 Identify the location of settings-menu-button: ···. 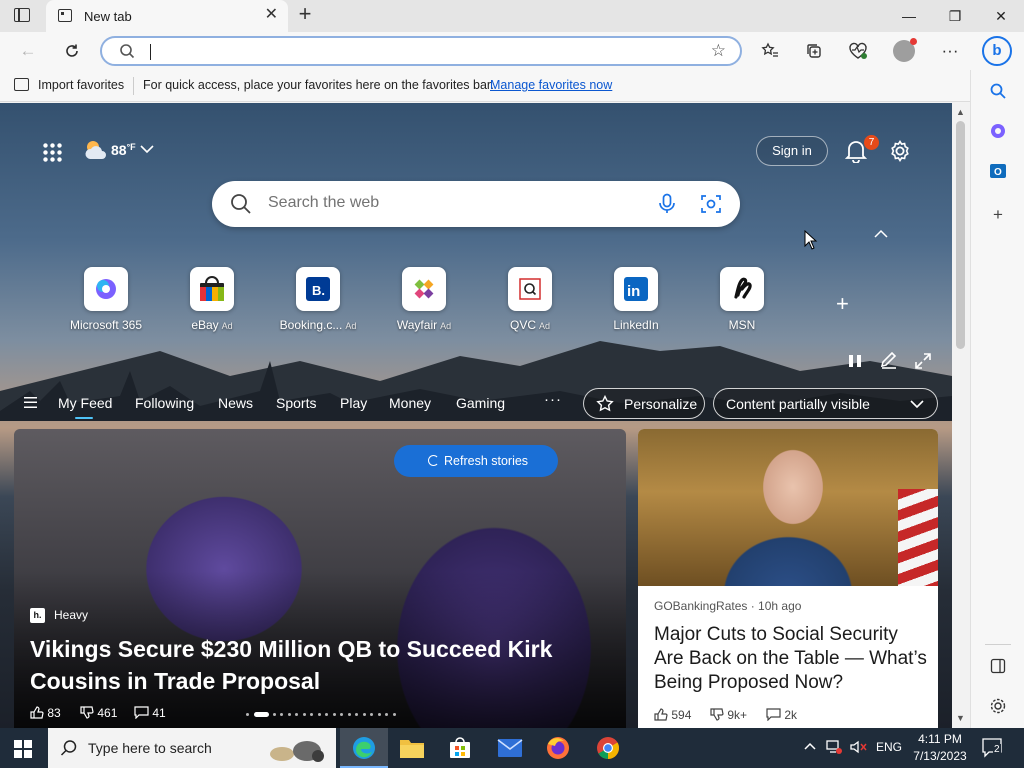
(950, 51).